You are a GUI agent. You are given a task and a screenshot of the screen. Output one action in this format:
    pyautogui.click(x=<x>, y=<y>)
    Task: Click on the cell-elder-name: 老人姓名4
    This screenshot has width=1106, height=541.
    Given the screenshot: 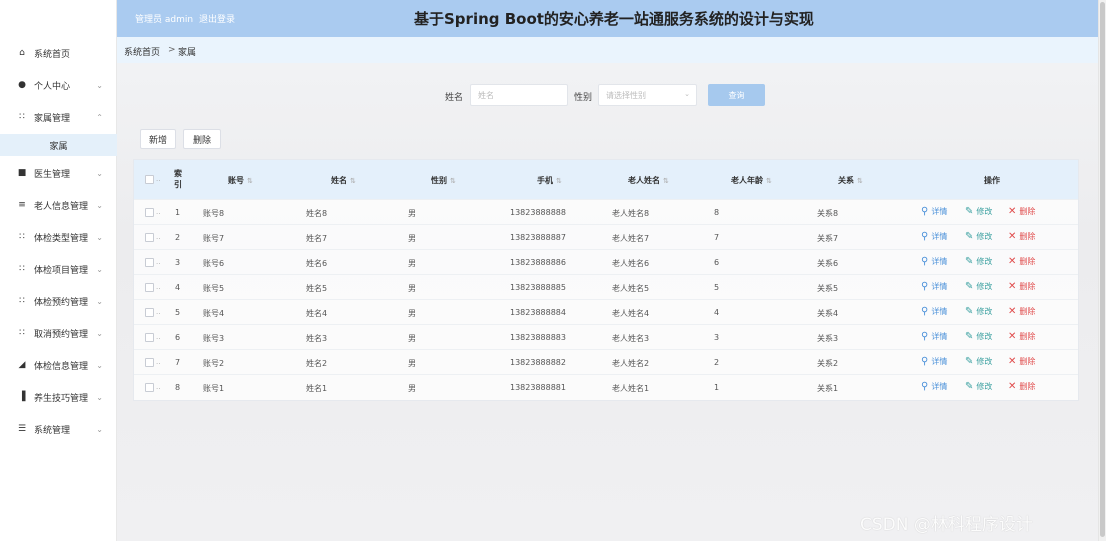 What is the action you would take?
    pyautogui.click(x=631, y=313)
    